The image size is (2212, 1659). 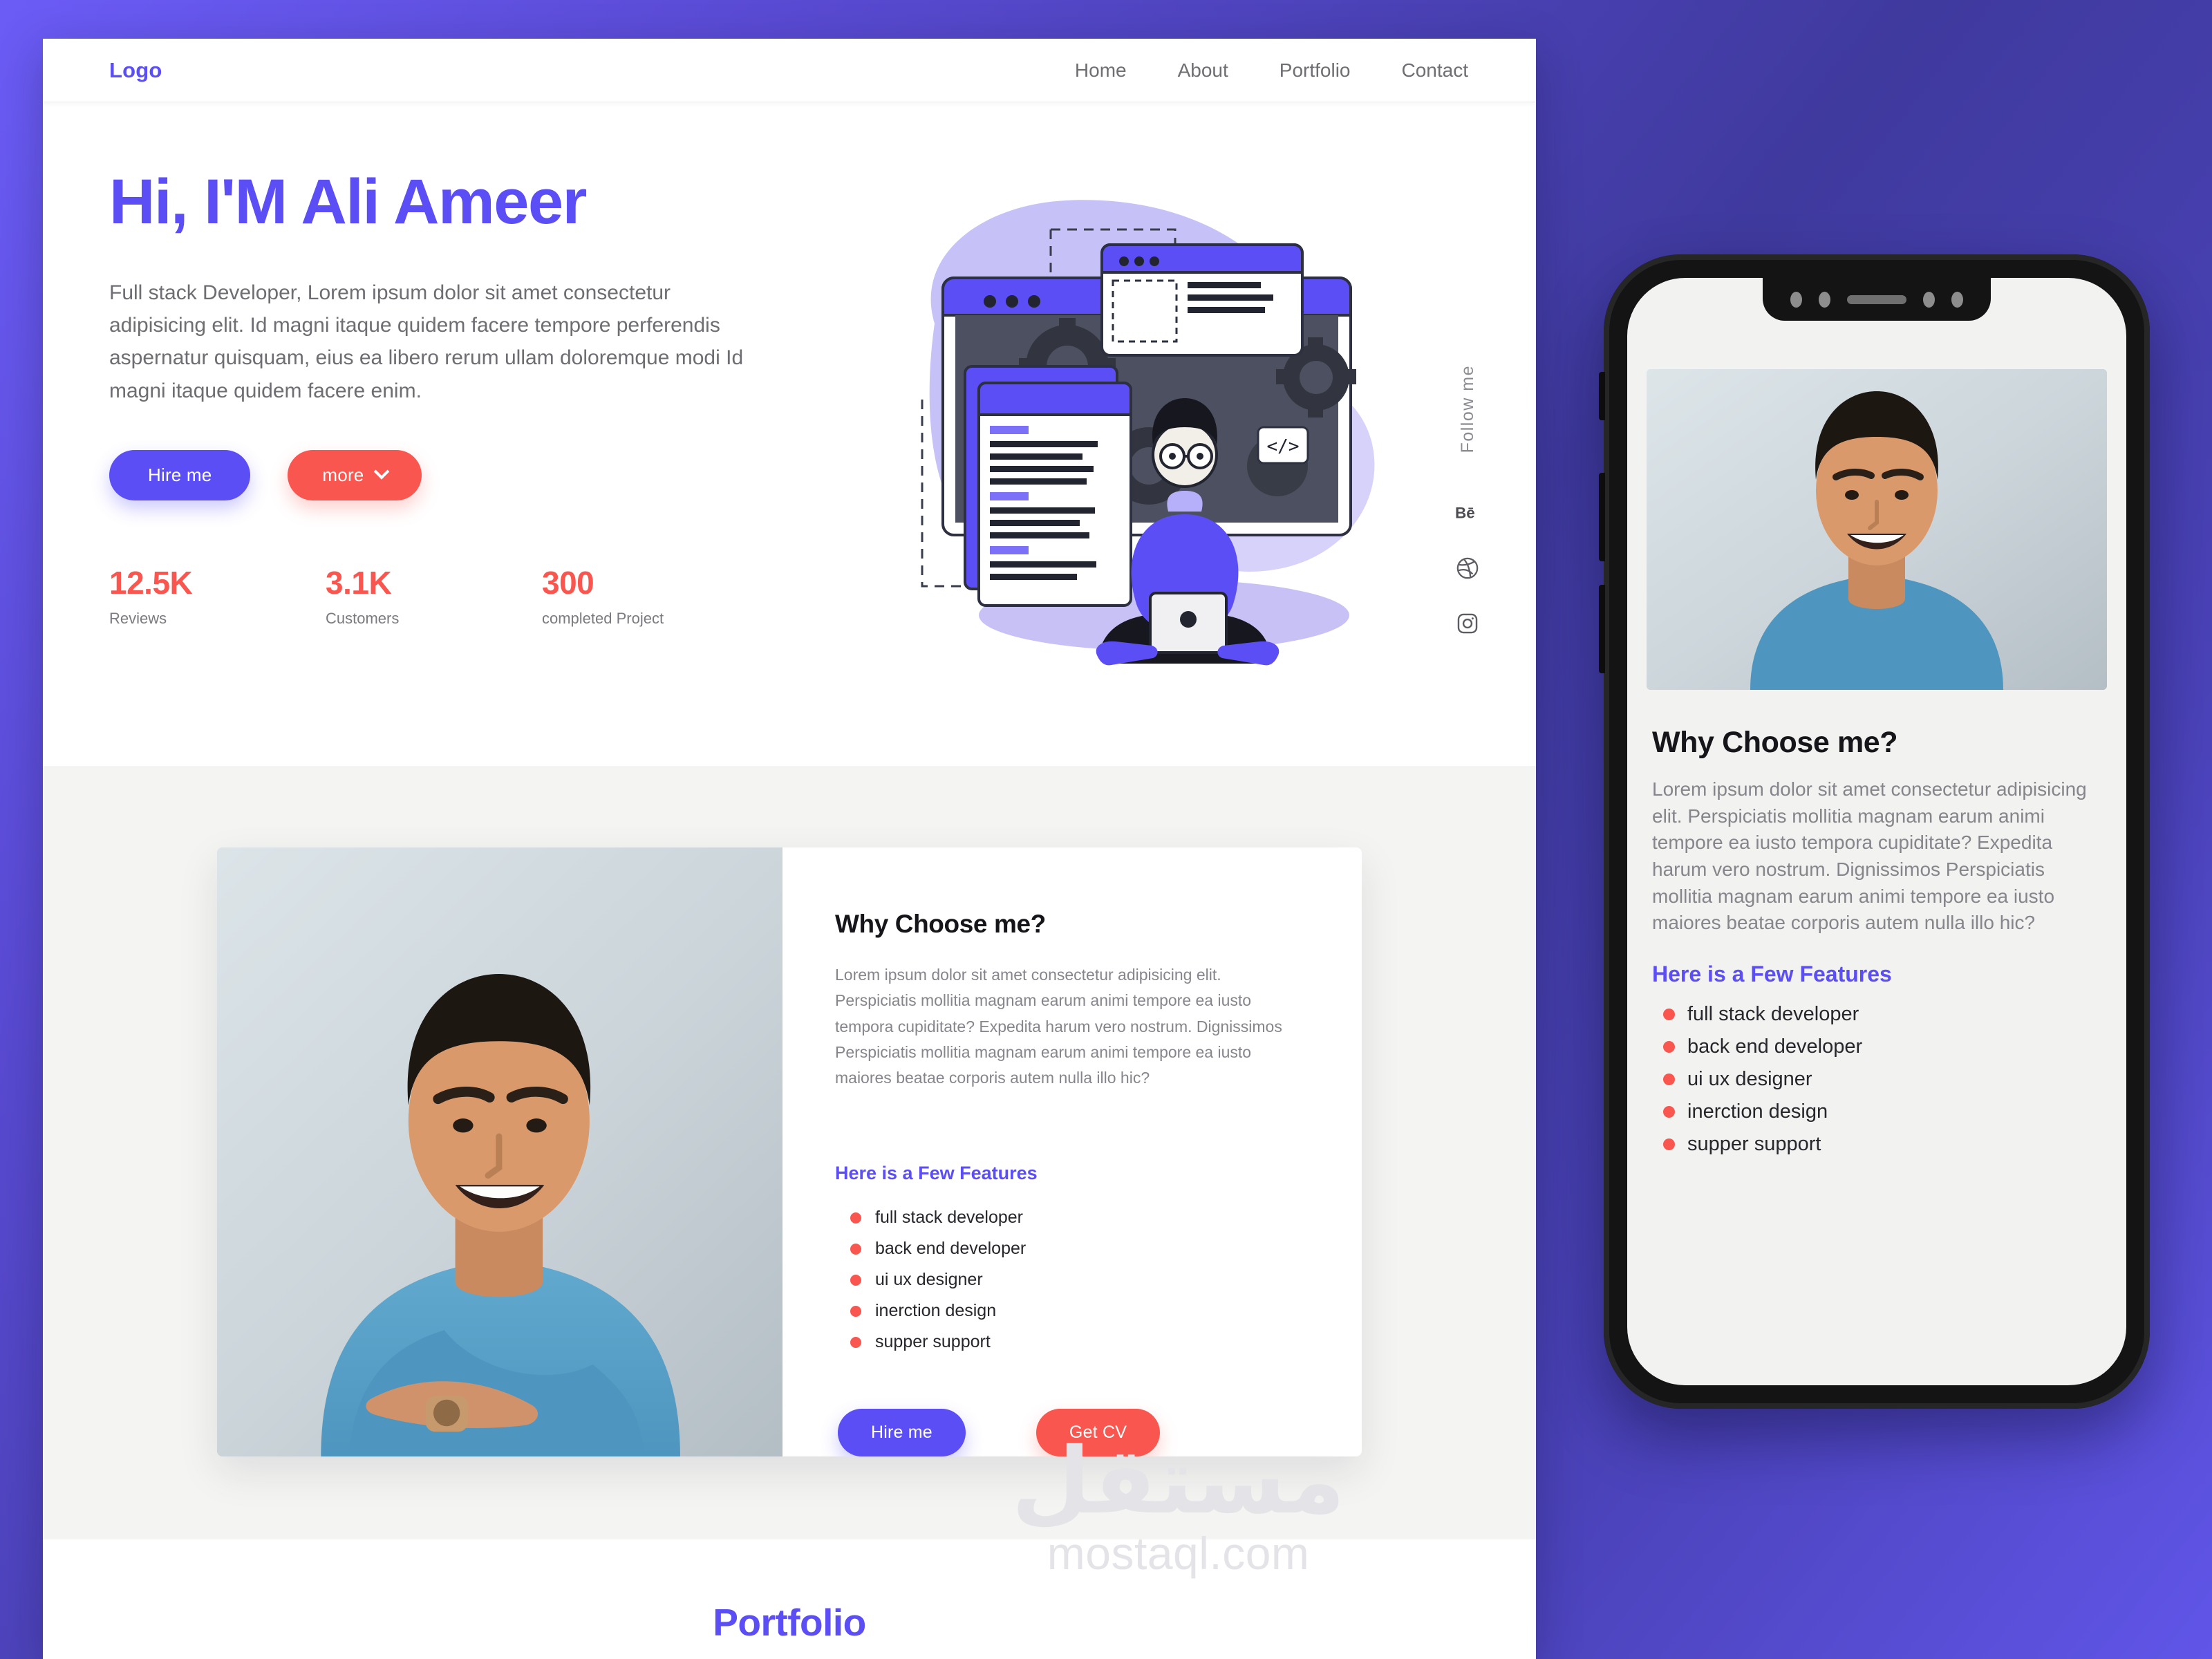 What do you see at coordinates (151, 583) in the screenshot?
I see `stat-value: 12.5K` at bounding box center [151, 583].